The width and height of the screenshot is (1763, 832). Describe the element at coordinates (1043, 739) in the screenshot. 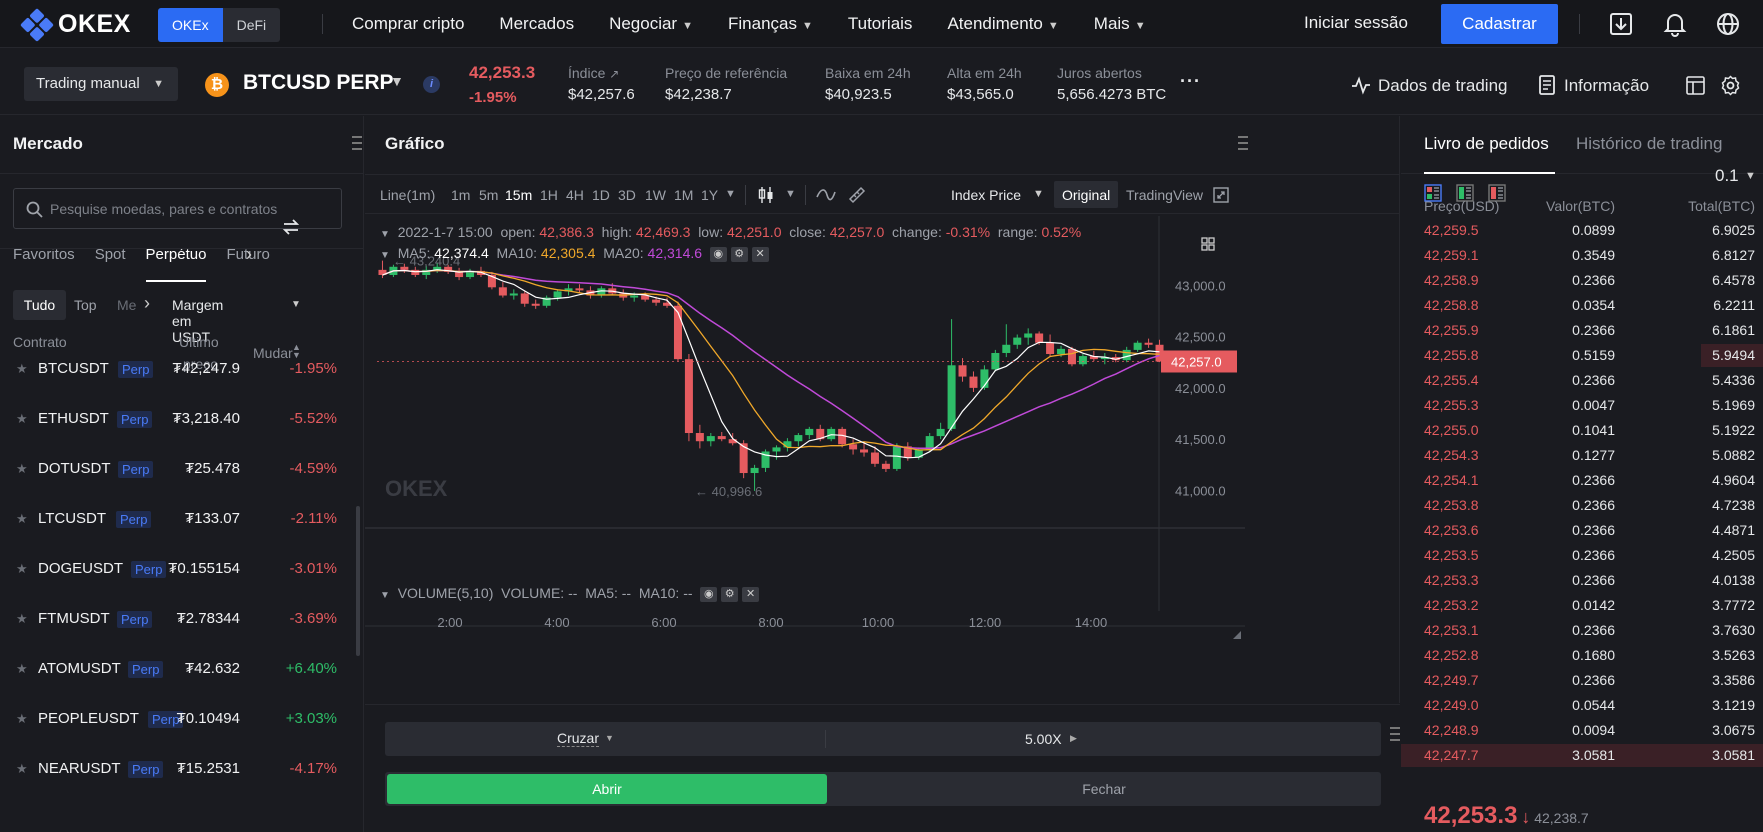

I see `leverage-select: 5.00X` at that location.